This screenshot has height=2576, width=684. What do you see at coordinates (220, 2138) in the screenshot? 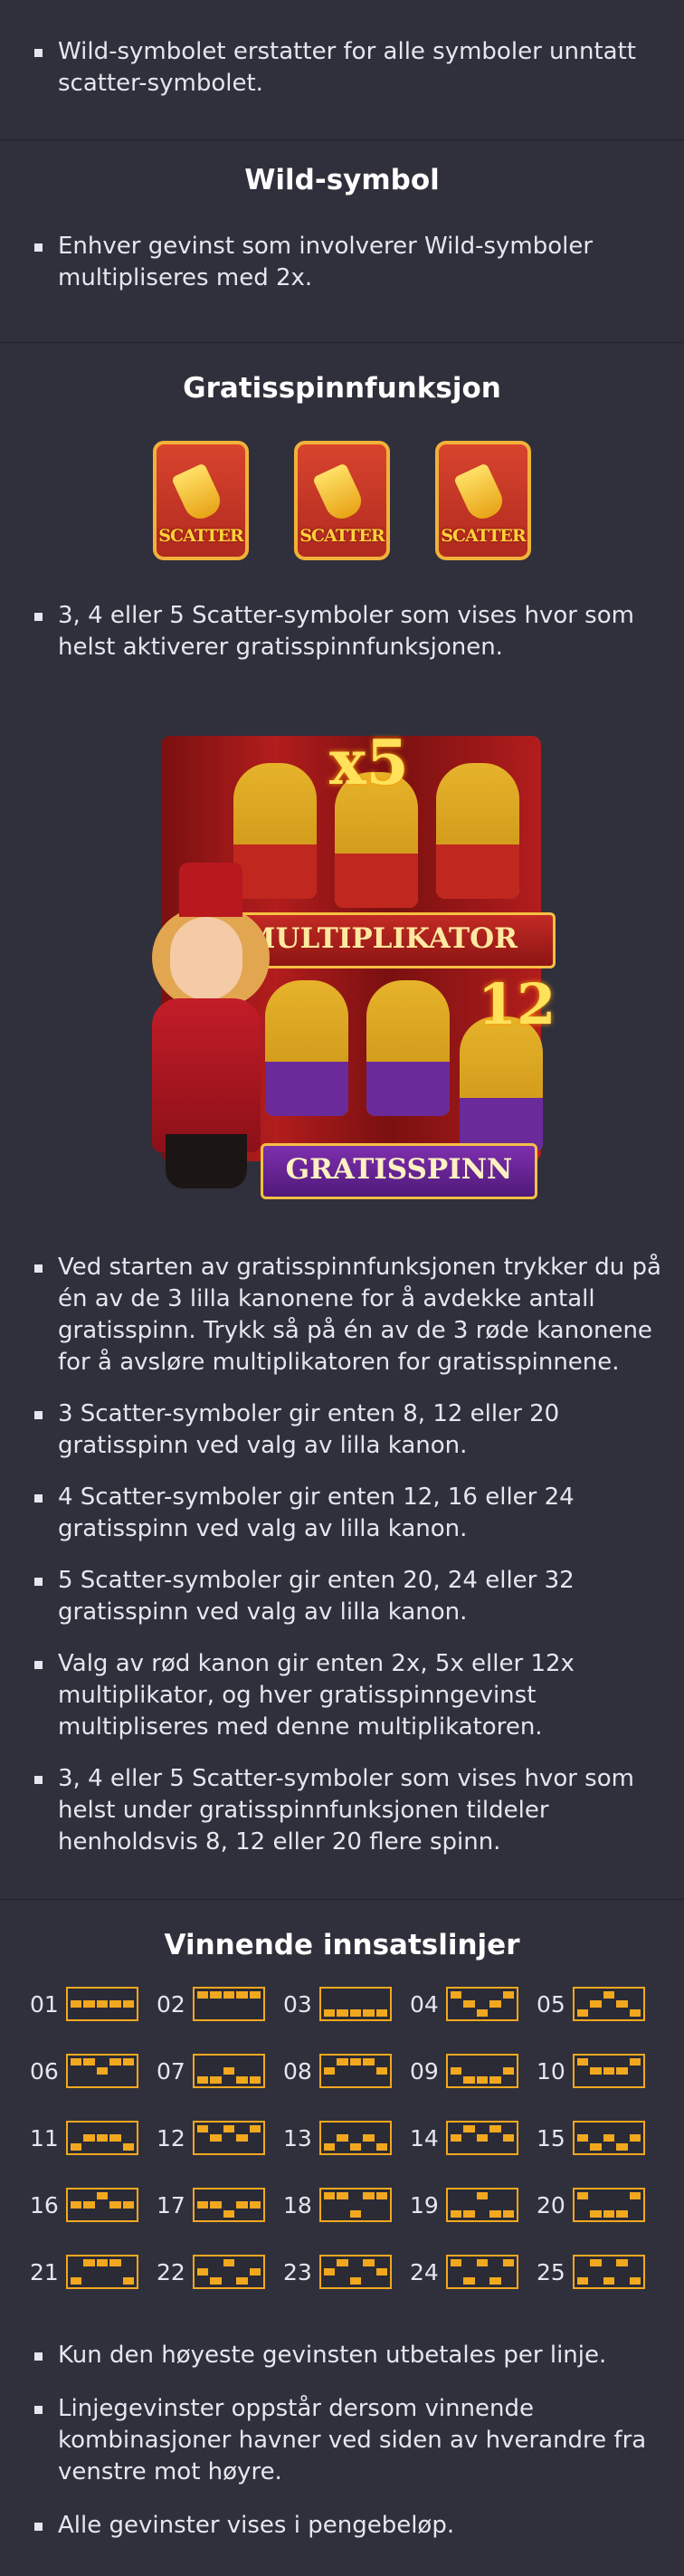
I see `payline-item: 12` at bounding box center [220, 2138].